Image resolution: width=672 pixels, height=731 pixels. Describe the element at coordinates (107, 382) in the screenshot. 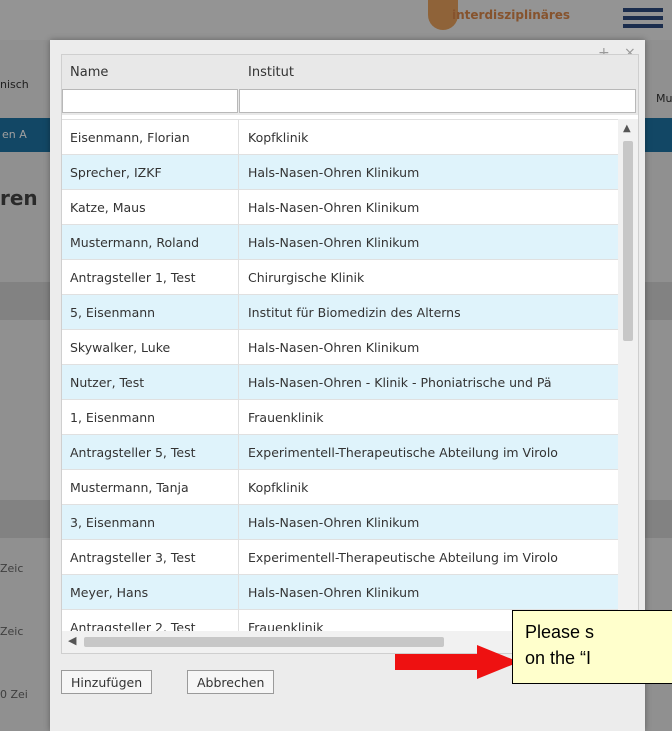

I see `name-cell: Nutzer, Test` at that location.